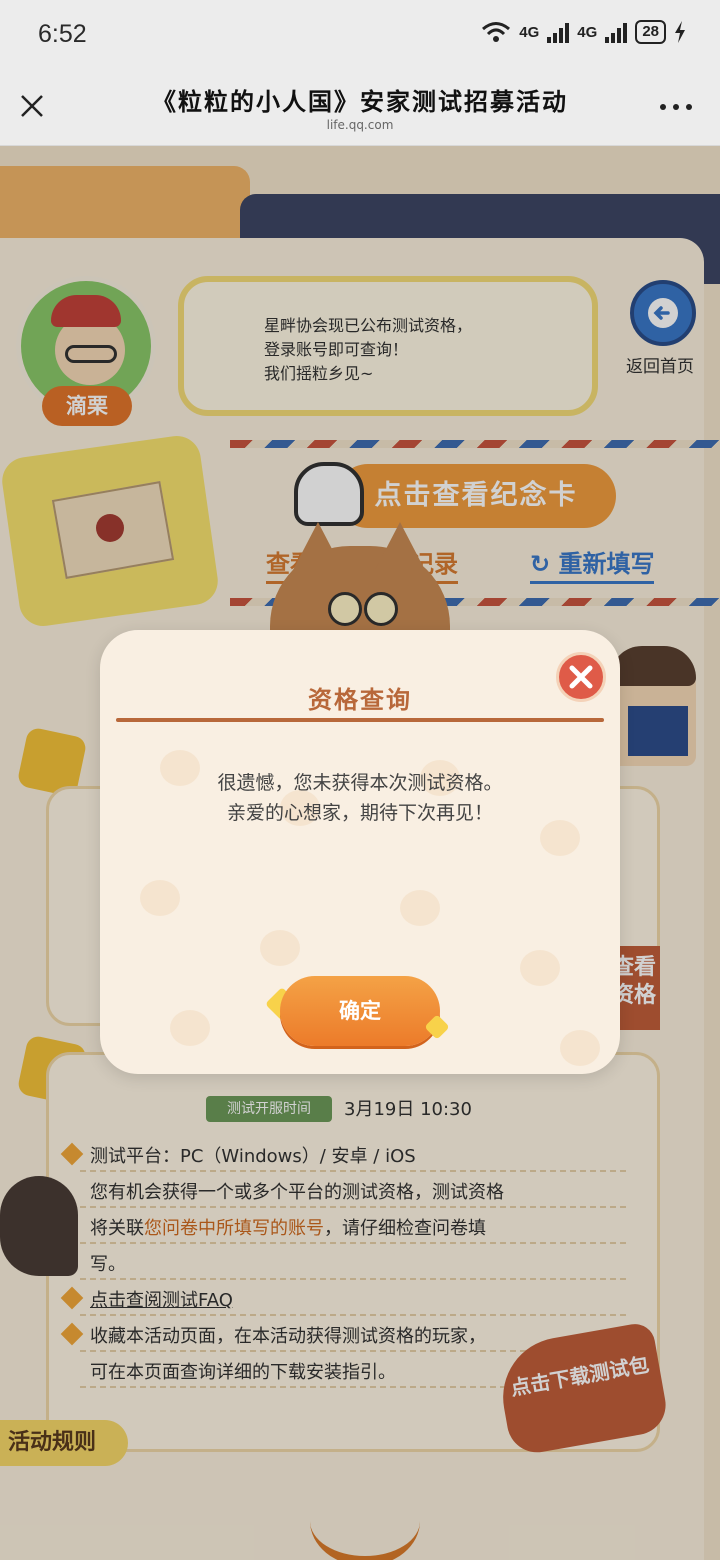 The width and height of the screenshot is (720, 1560). Describe the element at coordinates (360, 125) in the screenshot. I see `page-domain: life.qq.com` at that location.